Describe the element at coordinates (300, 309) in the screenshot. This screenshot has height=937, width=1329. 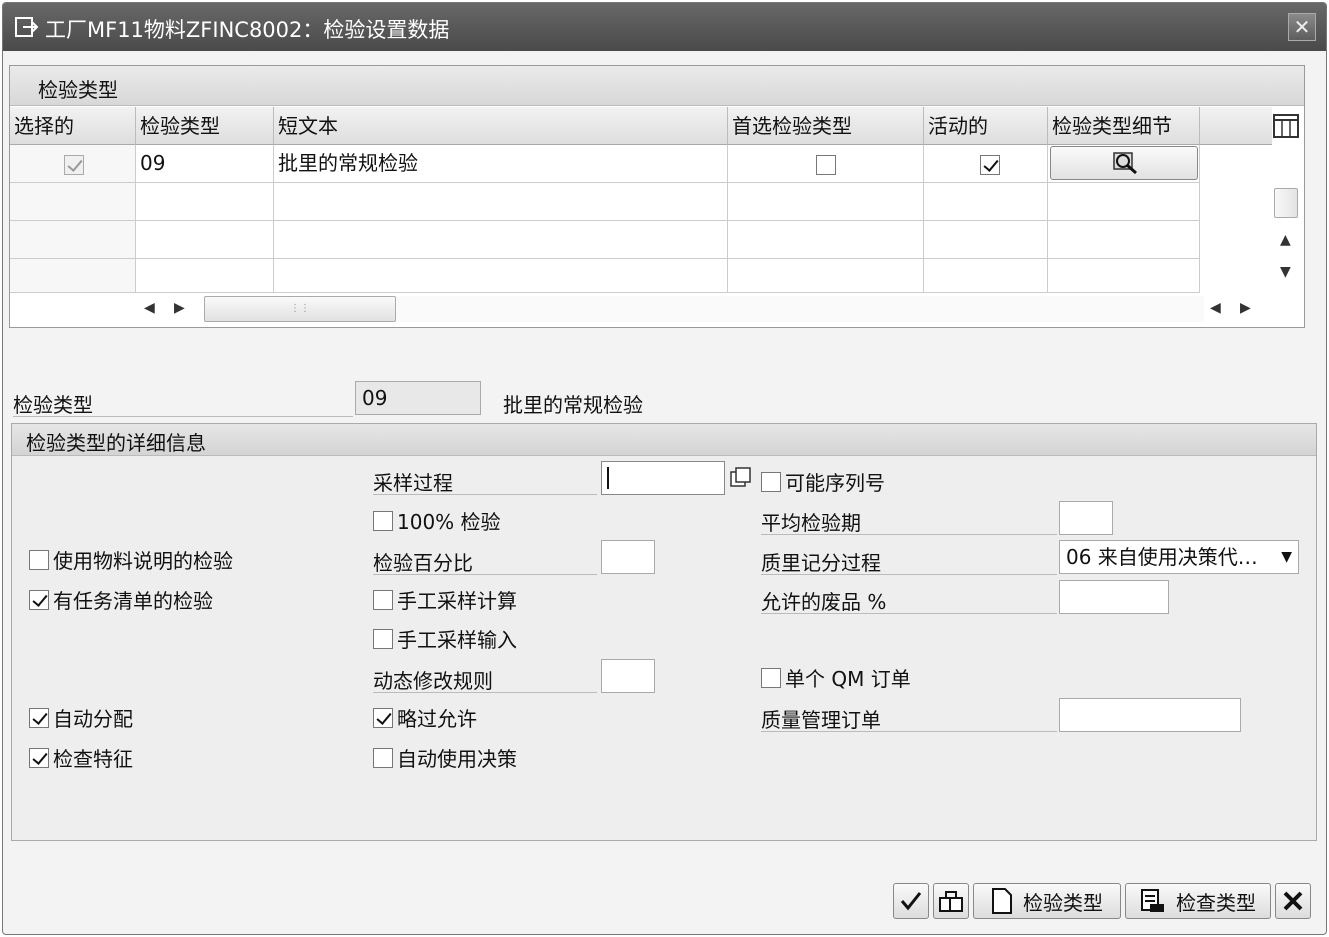
I see `horizontal-scroll-thumb: ⋮⋮` at that location.